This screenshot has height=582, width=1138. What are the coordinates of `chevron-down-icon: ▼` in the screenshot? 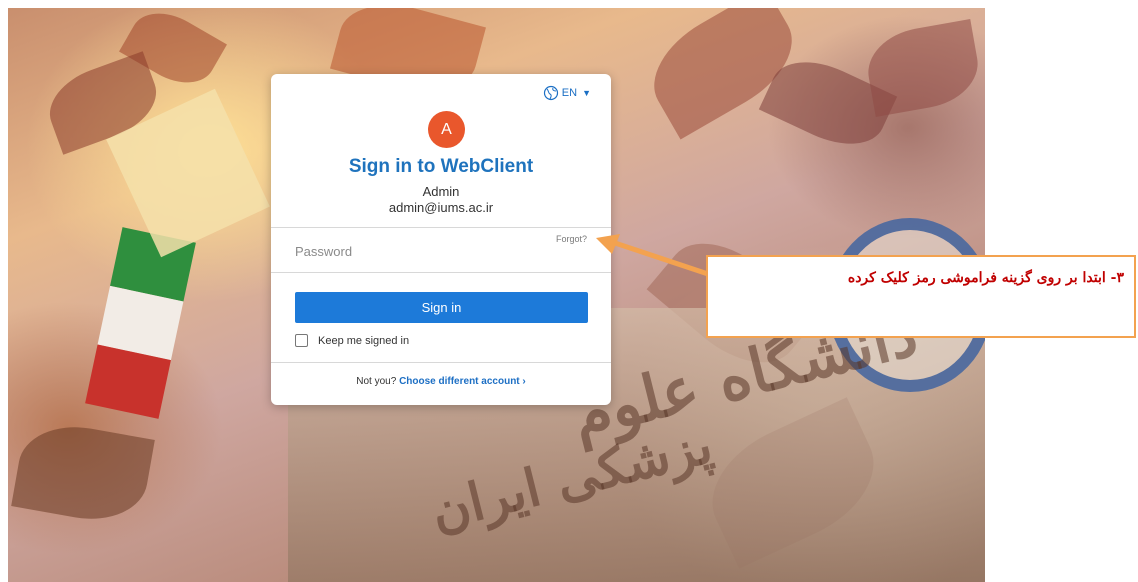 It's located at (586, 93).